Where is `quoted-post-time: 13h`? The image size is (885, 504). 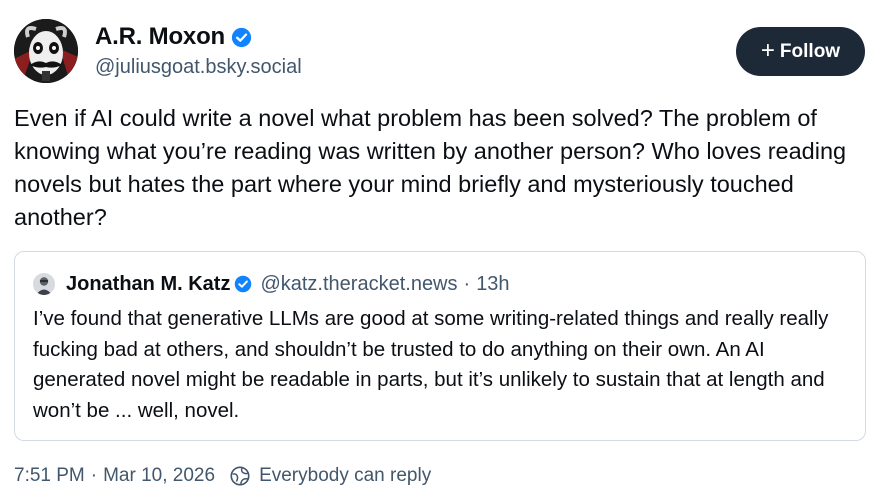
quoted-post-time: 13h is located at coordinates (492, 284).